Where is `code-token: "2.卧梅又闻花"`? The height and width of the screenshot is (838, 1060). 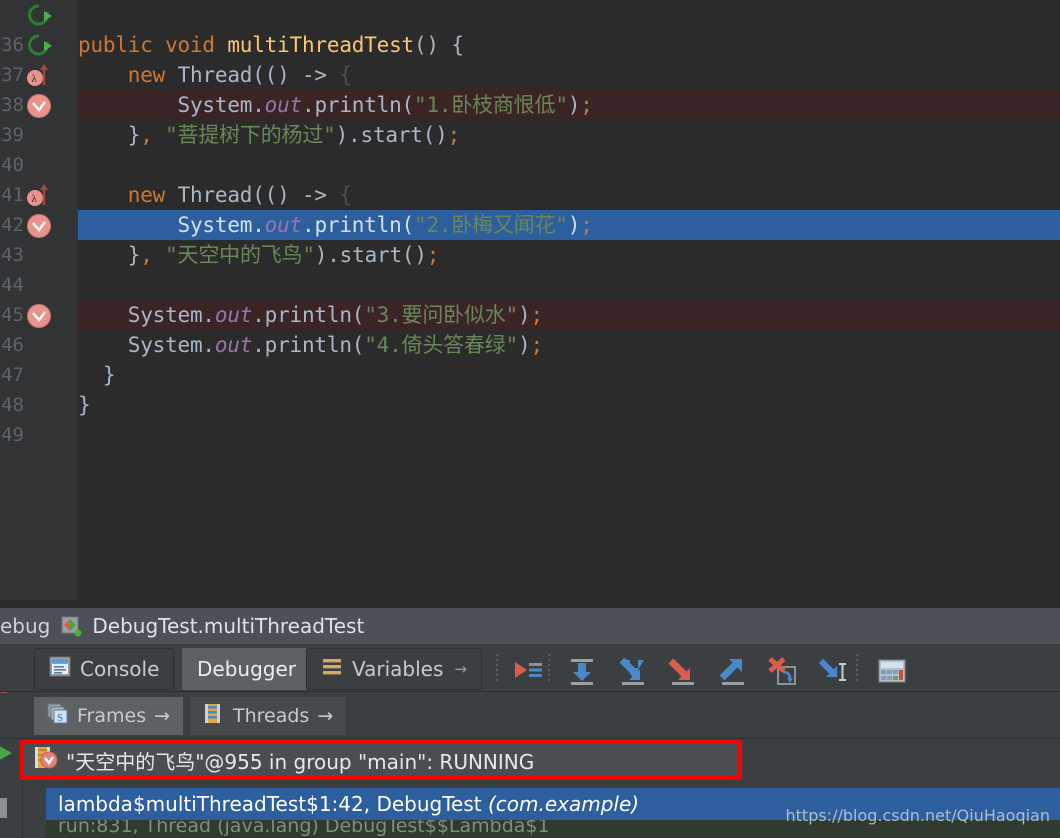
code-token: "2.卧梅又闻花" is located at coordinates (491, 225).